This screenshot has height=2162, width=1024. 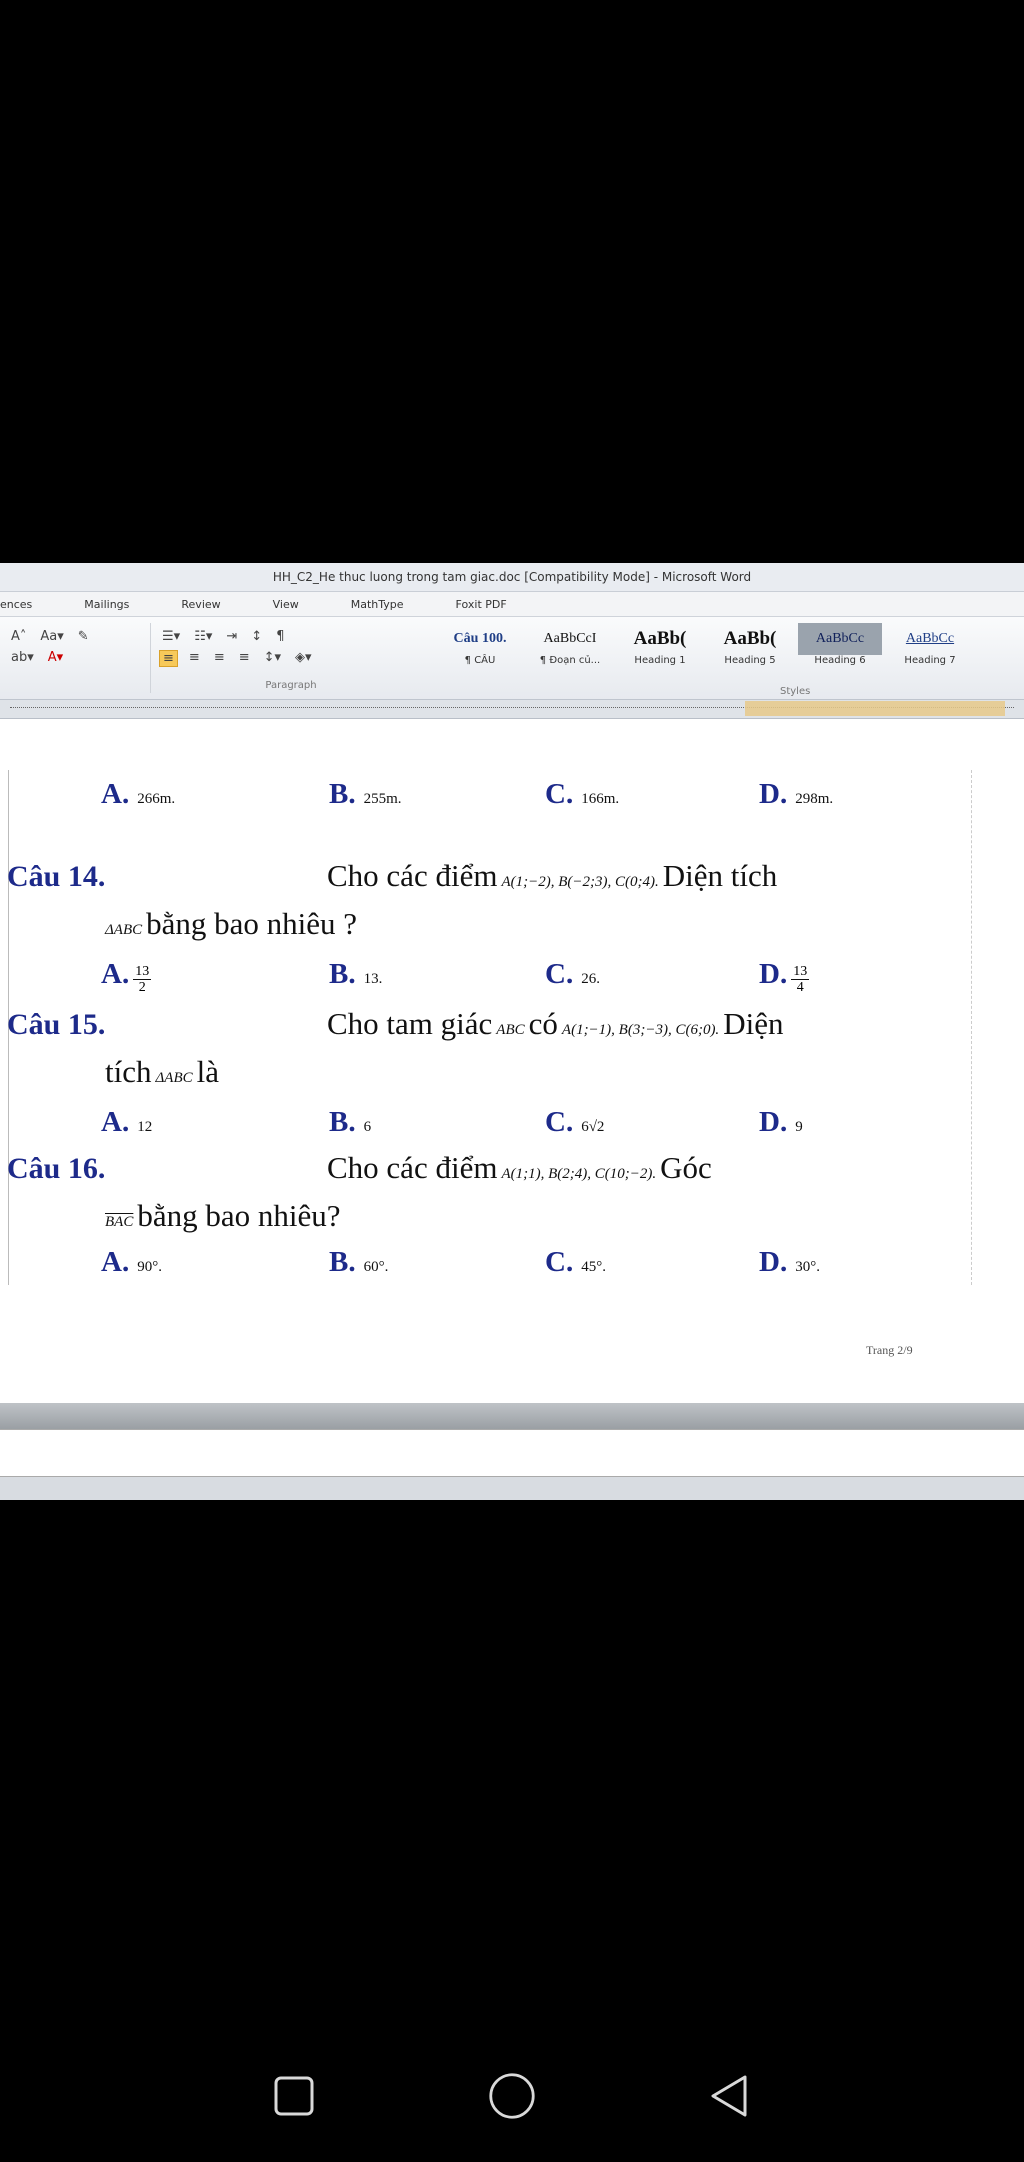 What do you see at coordinates (18, 636) in the screenshot?
I see `grow-font-icon: A˄` at bounding box center [18, 636].